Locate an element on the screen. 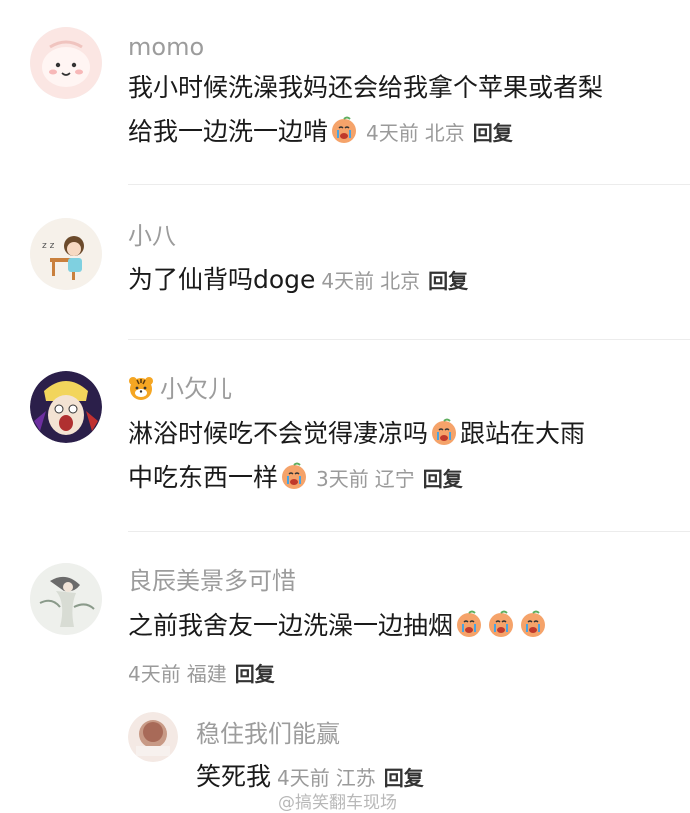 This screenshot has width=690, height=813. comment-text: 为了仙背吗doge 4天前 北京 回复 is located at coordinates (400, 280).